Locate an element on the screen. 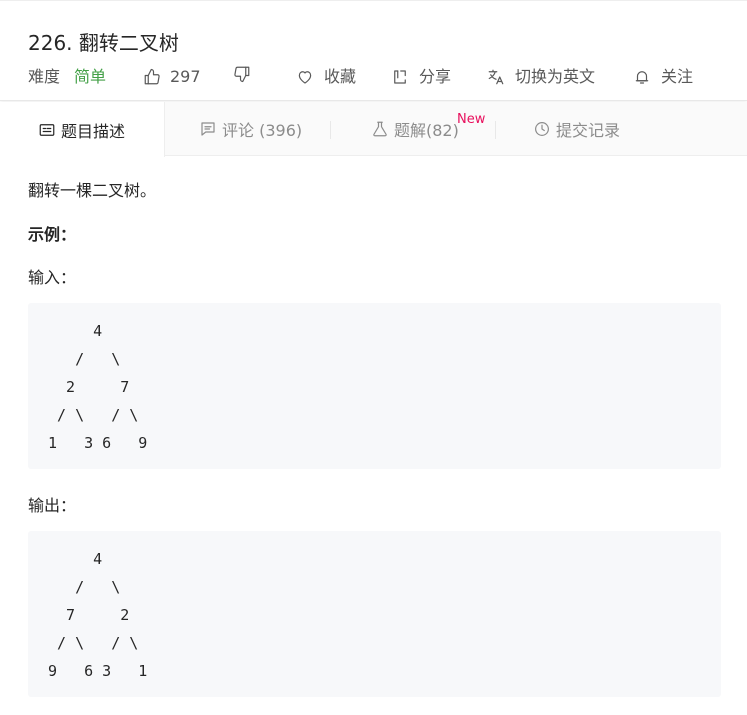 Image resolution: width=747 pixels, height=715 pixels. like-button: 297 is located at coordinates (172, 77).